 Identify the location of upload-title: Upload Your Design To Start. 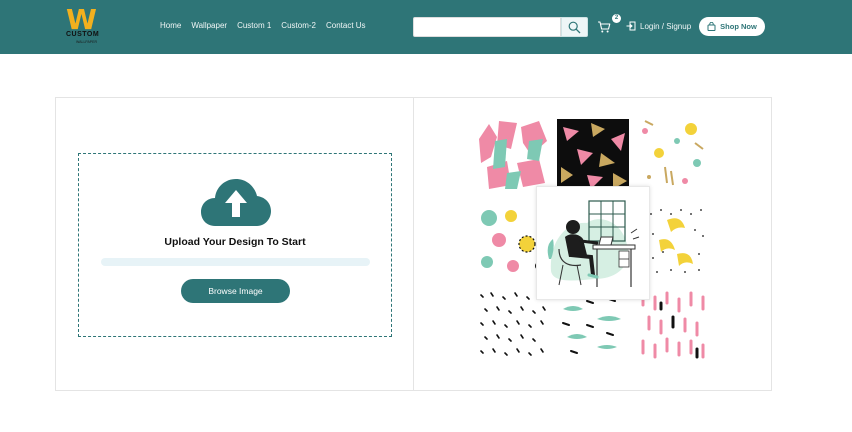
(235, 242).